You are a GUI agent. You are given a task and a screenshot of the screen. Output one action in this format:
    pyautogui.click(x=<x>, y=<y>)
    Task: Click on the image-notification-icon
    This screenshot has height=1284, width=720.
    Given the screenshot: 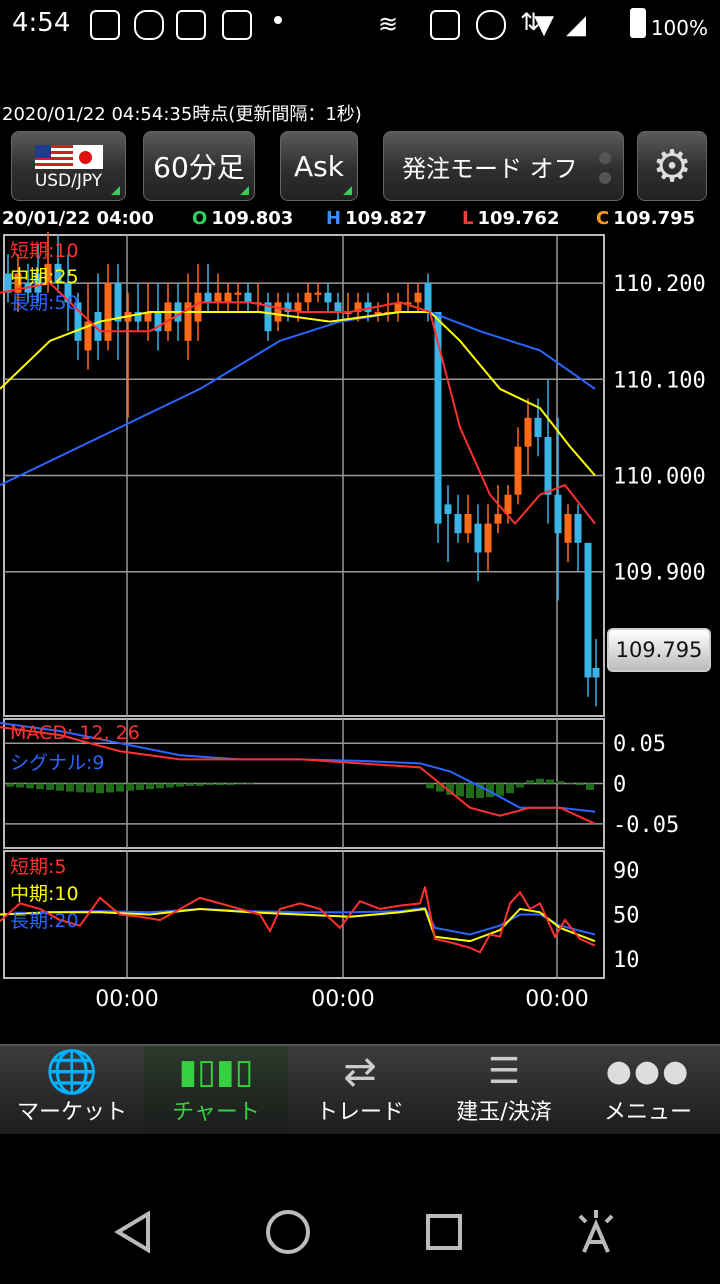 What is the action you would take?
    pyautogui.click(x=105, y=25)
    